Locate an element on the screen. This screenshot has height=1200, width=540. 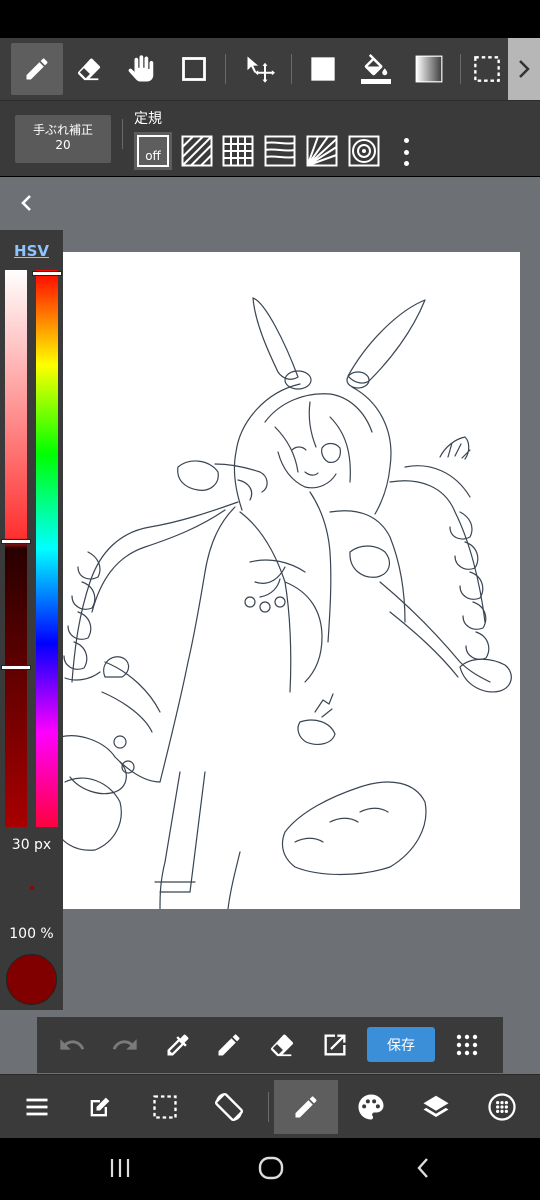
brush-opacity-label: 100 % is located at coordinates (31, 934).